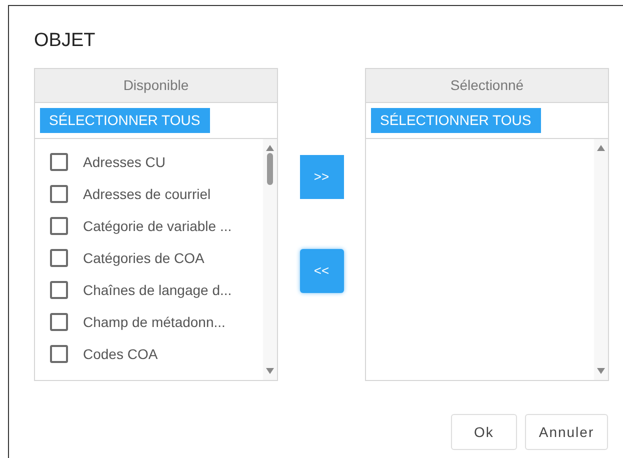 This screenshot has width=623, height=458. I want to click on dialog-title: OBJET, so click(65, 41).